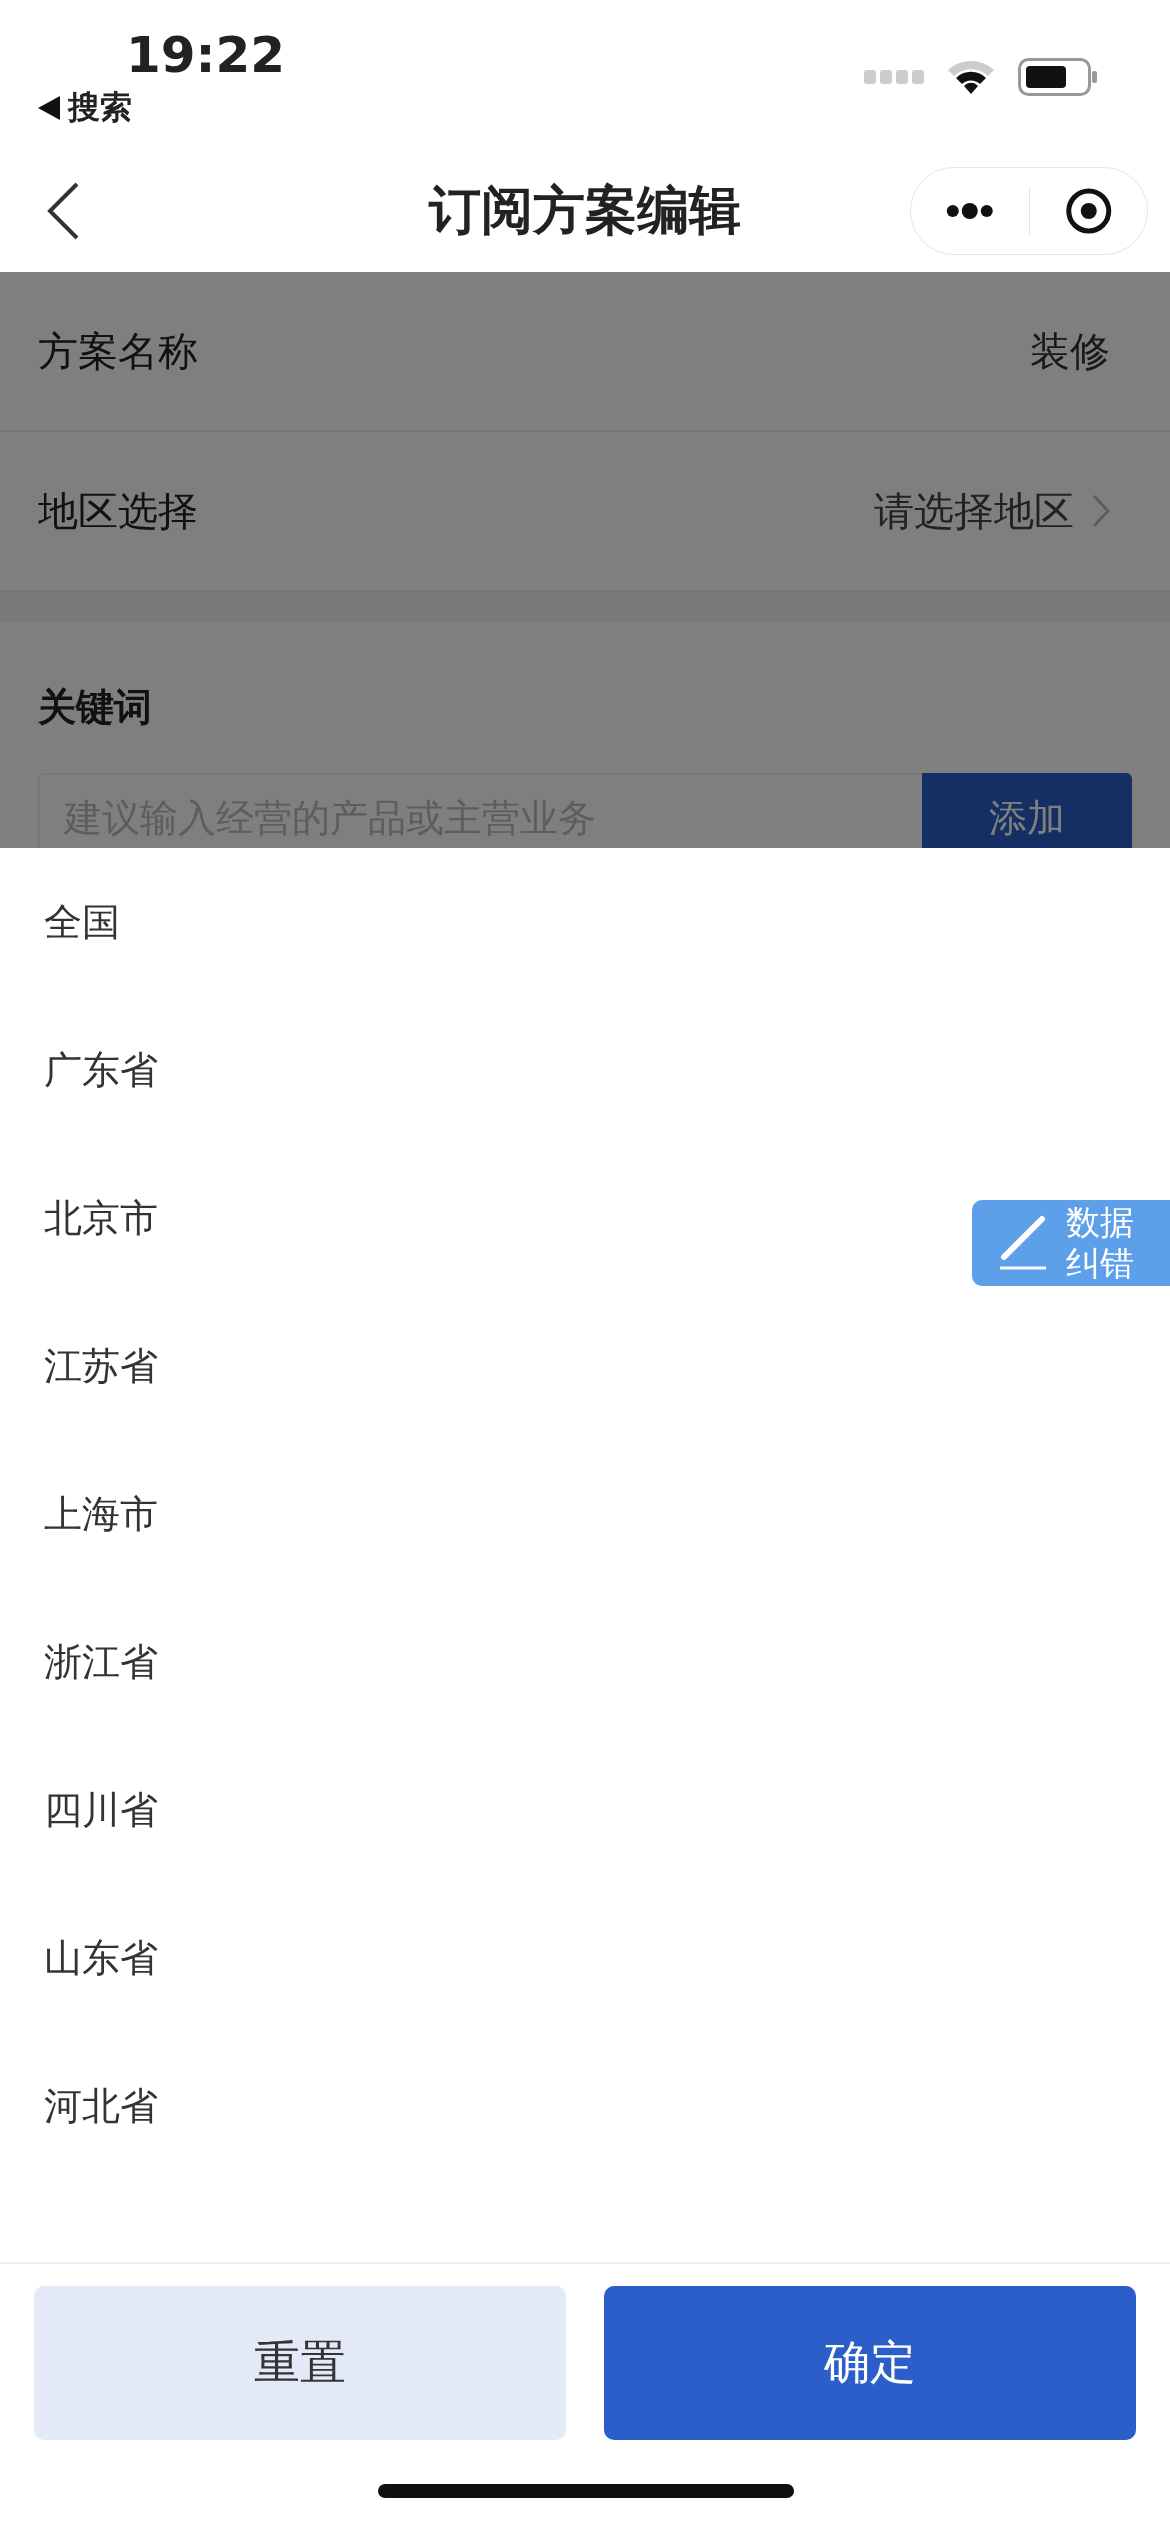 Image resolution: width=1170 pixels, height=2532 pixels. What do you see at coordinates (300, 2363) in the screenshot?
I see `reset-button: 重置` at bounding box center [300, 2363].